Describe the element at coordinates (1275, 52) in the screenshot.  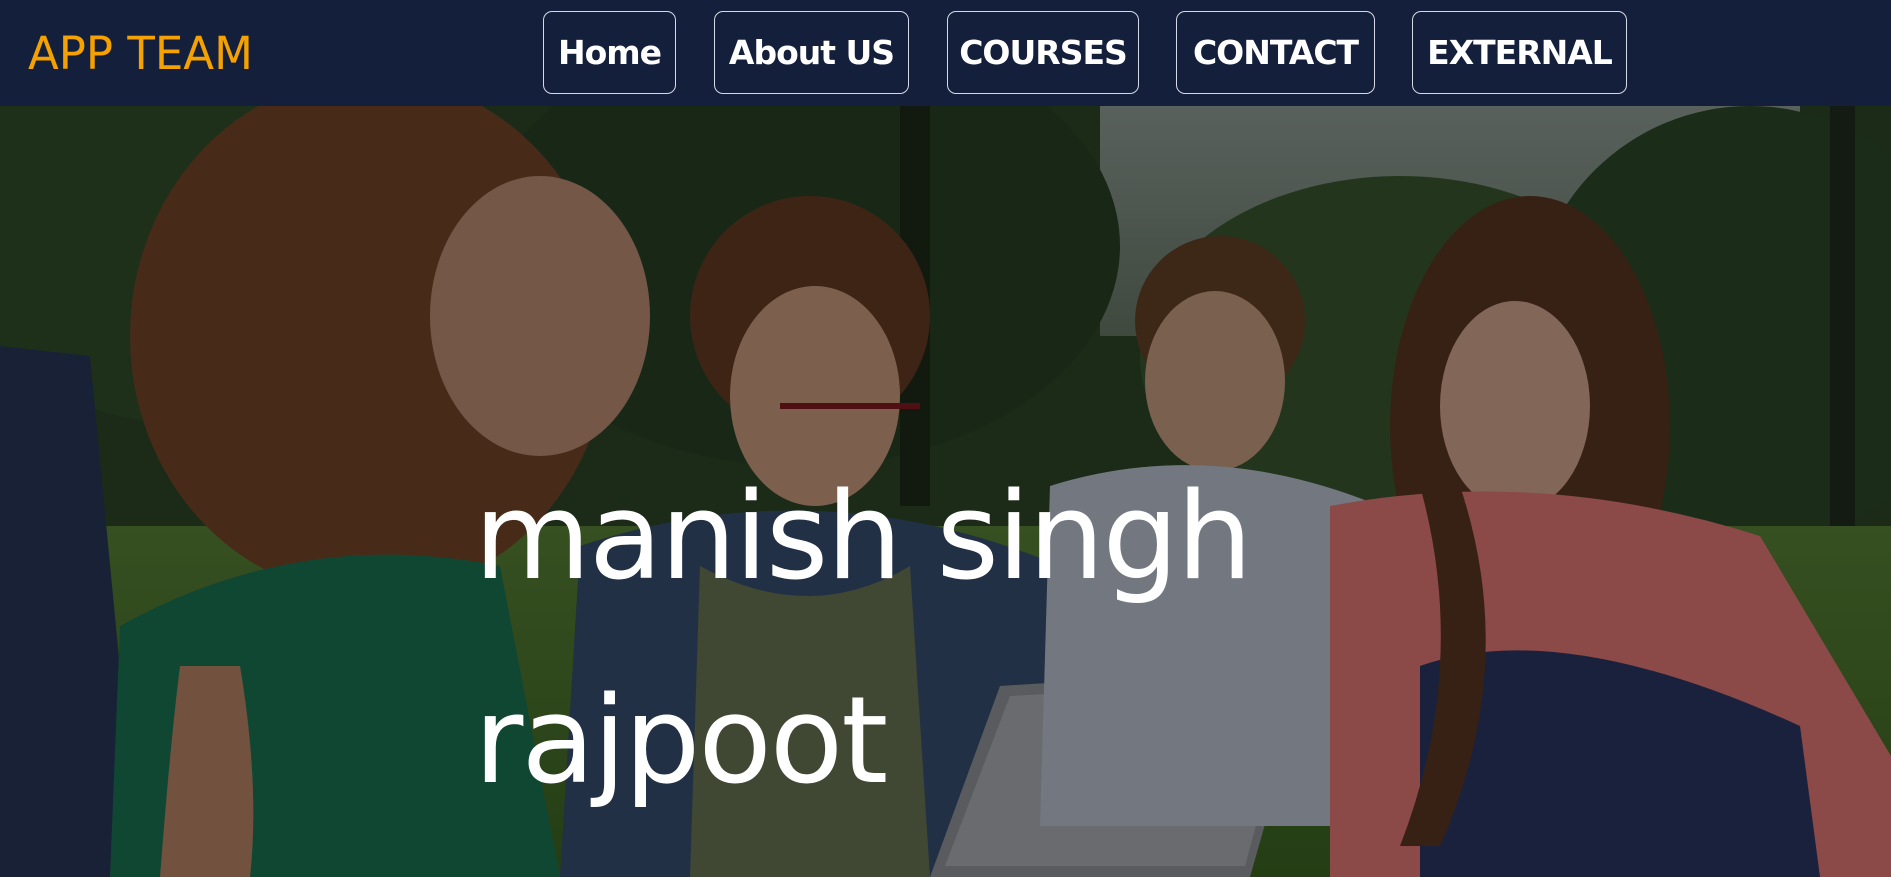
I see `nav-contact-button: CONTACT` at that location.